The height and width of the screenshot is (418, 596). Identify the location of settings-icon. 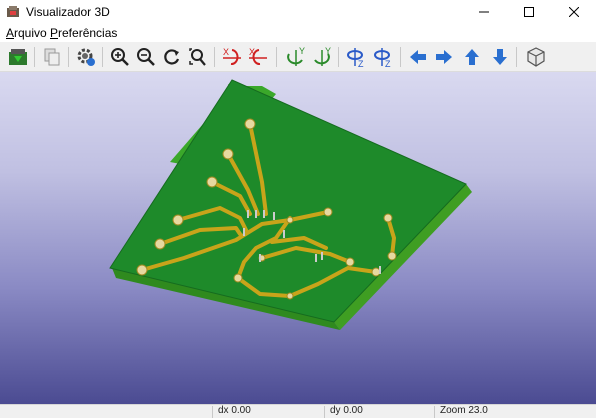
(86, 57).